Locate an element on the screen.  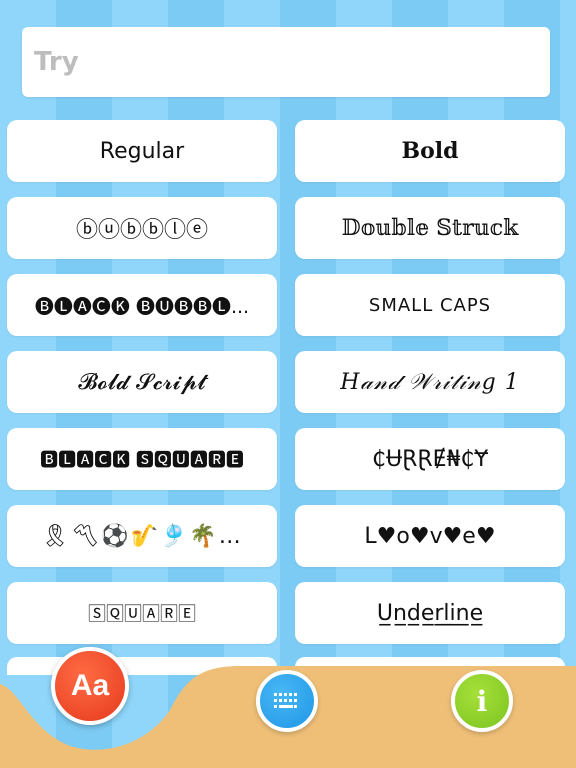
style-button-currency: ₵ɄⱤⱤɆ₦₵Ɏ is located at coordinates (430, 459).